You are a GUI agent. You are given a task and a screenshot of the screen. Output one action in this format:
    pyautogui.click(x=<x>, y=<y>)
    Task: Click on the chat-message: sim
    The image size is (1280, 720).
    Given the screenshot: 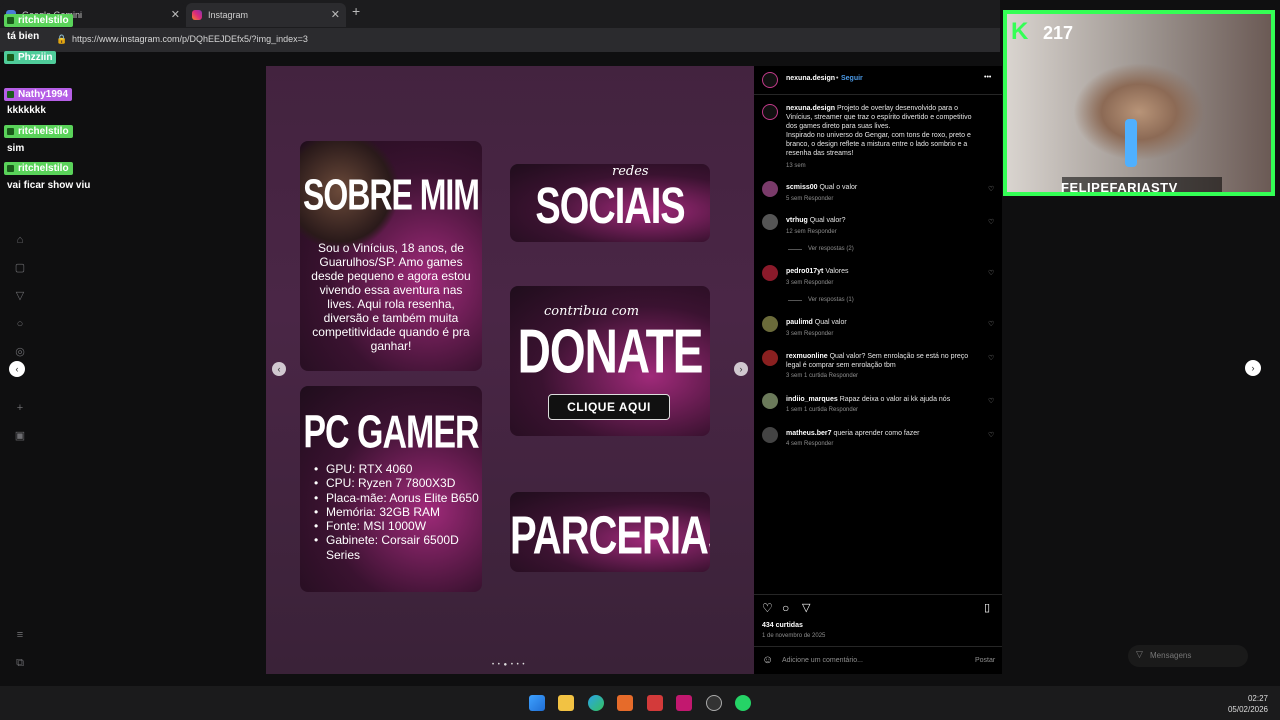 What is the action you would take?
    pyautogui.click(x=16, y=148)
    